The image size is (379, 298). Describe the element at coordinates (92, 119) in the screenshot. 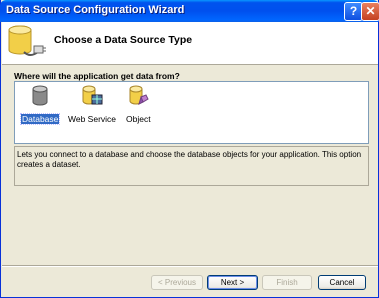

I see `type-label-web-service: Web Service` at that location.